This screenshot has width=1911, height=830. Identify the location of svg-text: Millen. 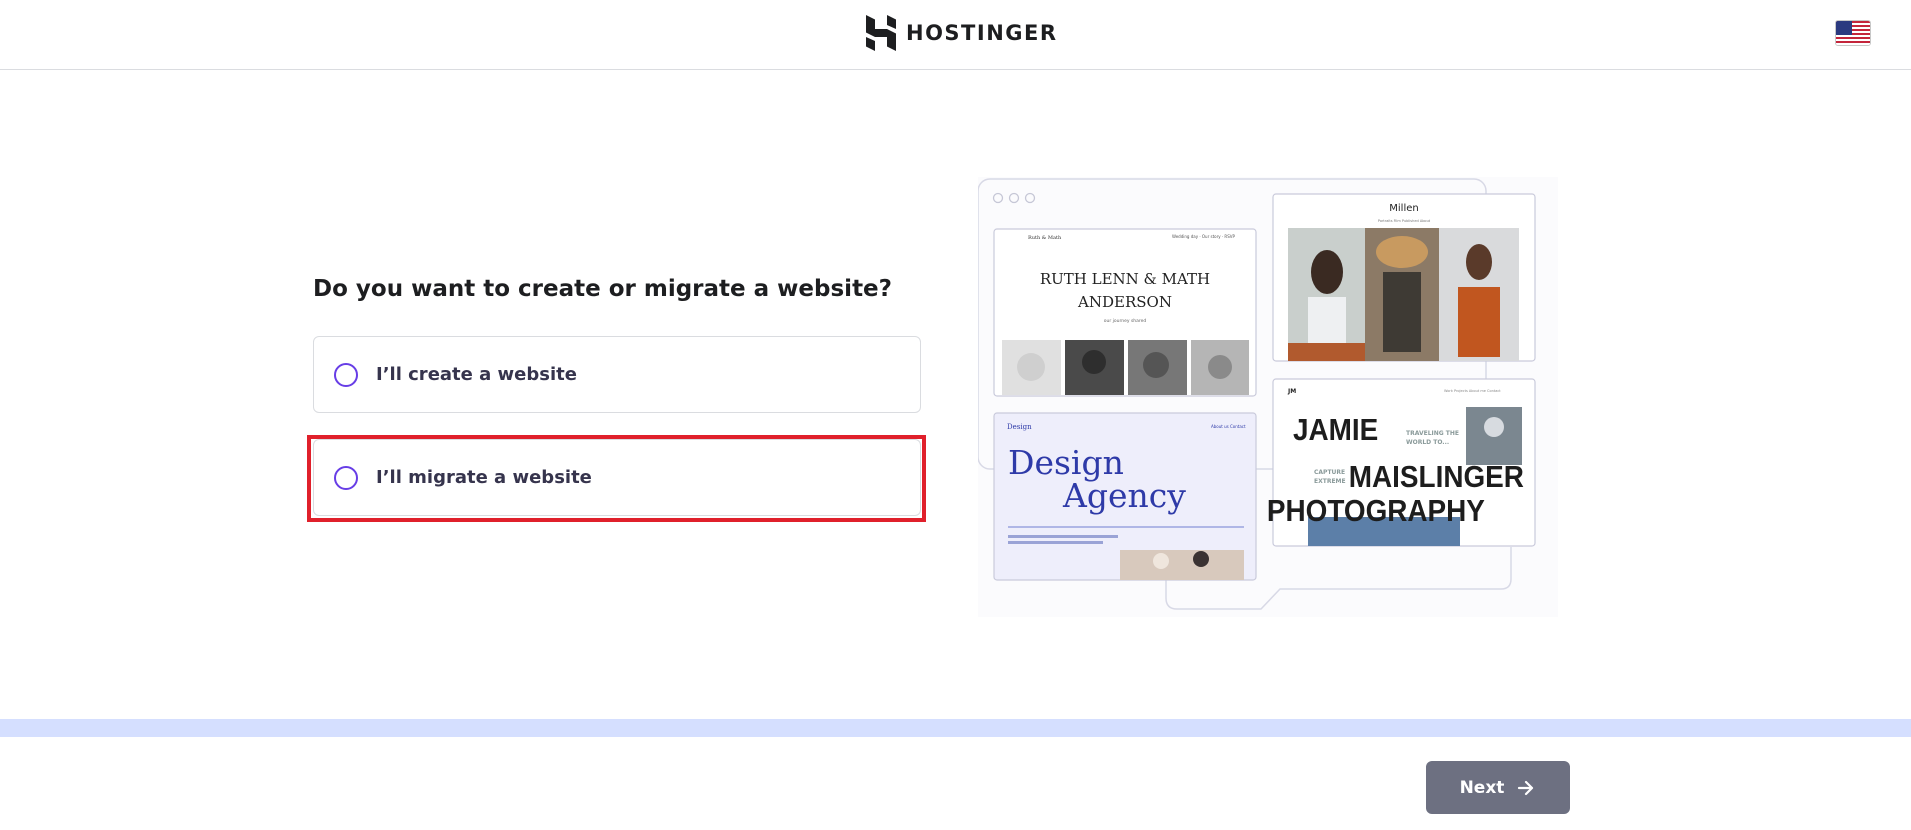
(1403, 208).